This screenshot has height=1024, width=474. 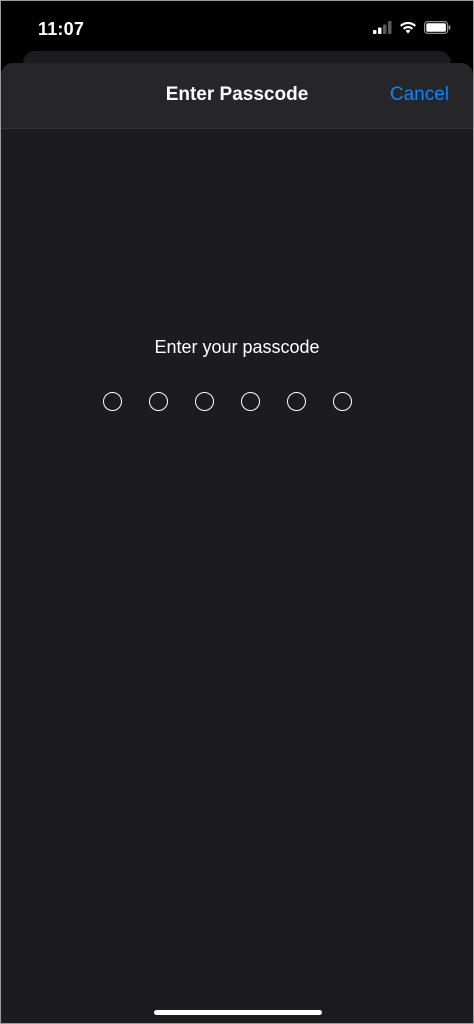 What do you see at coordinates (61, 29) in the screenshot?
I see `status-time: 11:07` at bounding box center [61, 29].